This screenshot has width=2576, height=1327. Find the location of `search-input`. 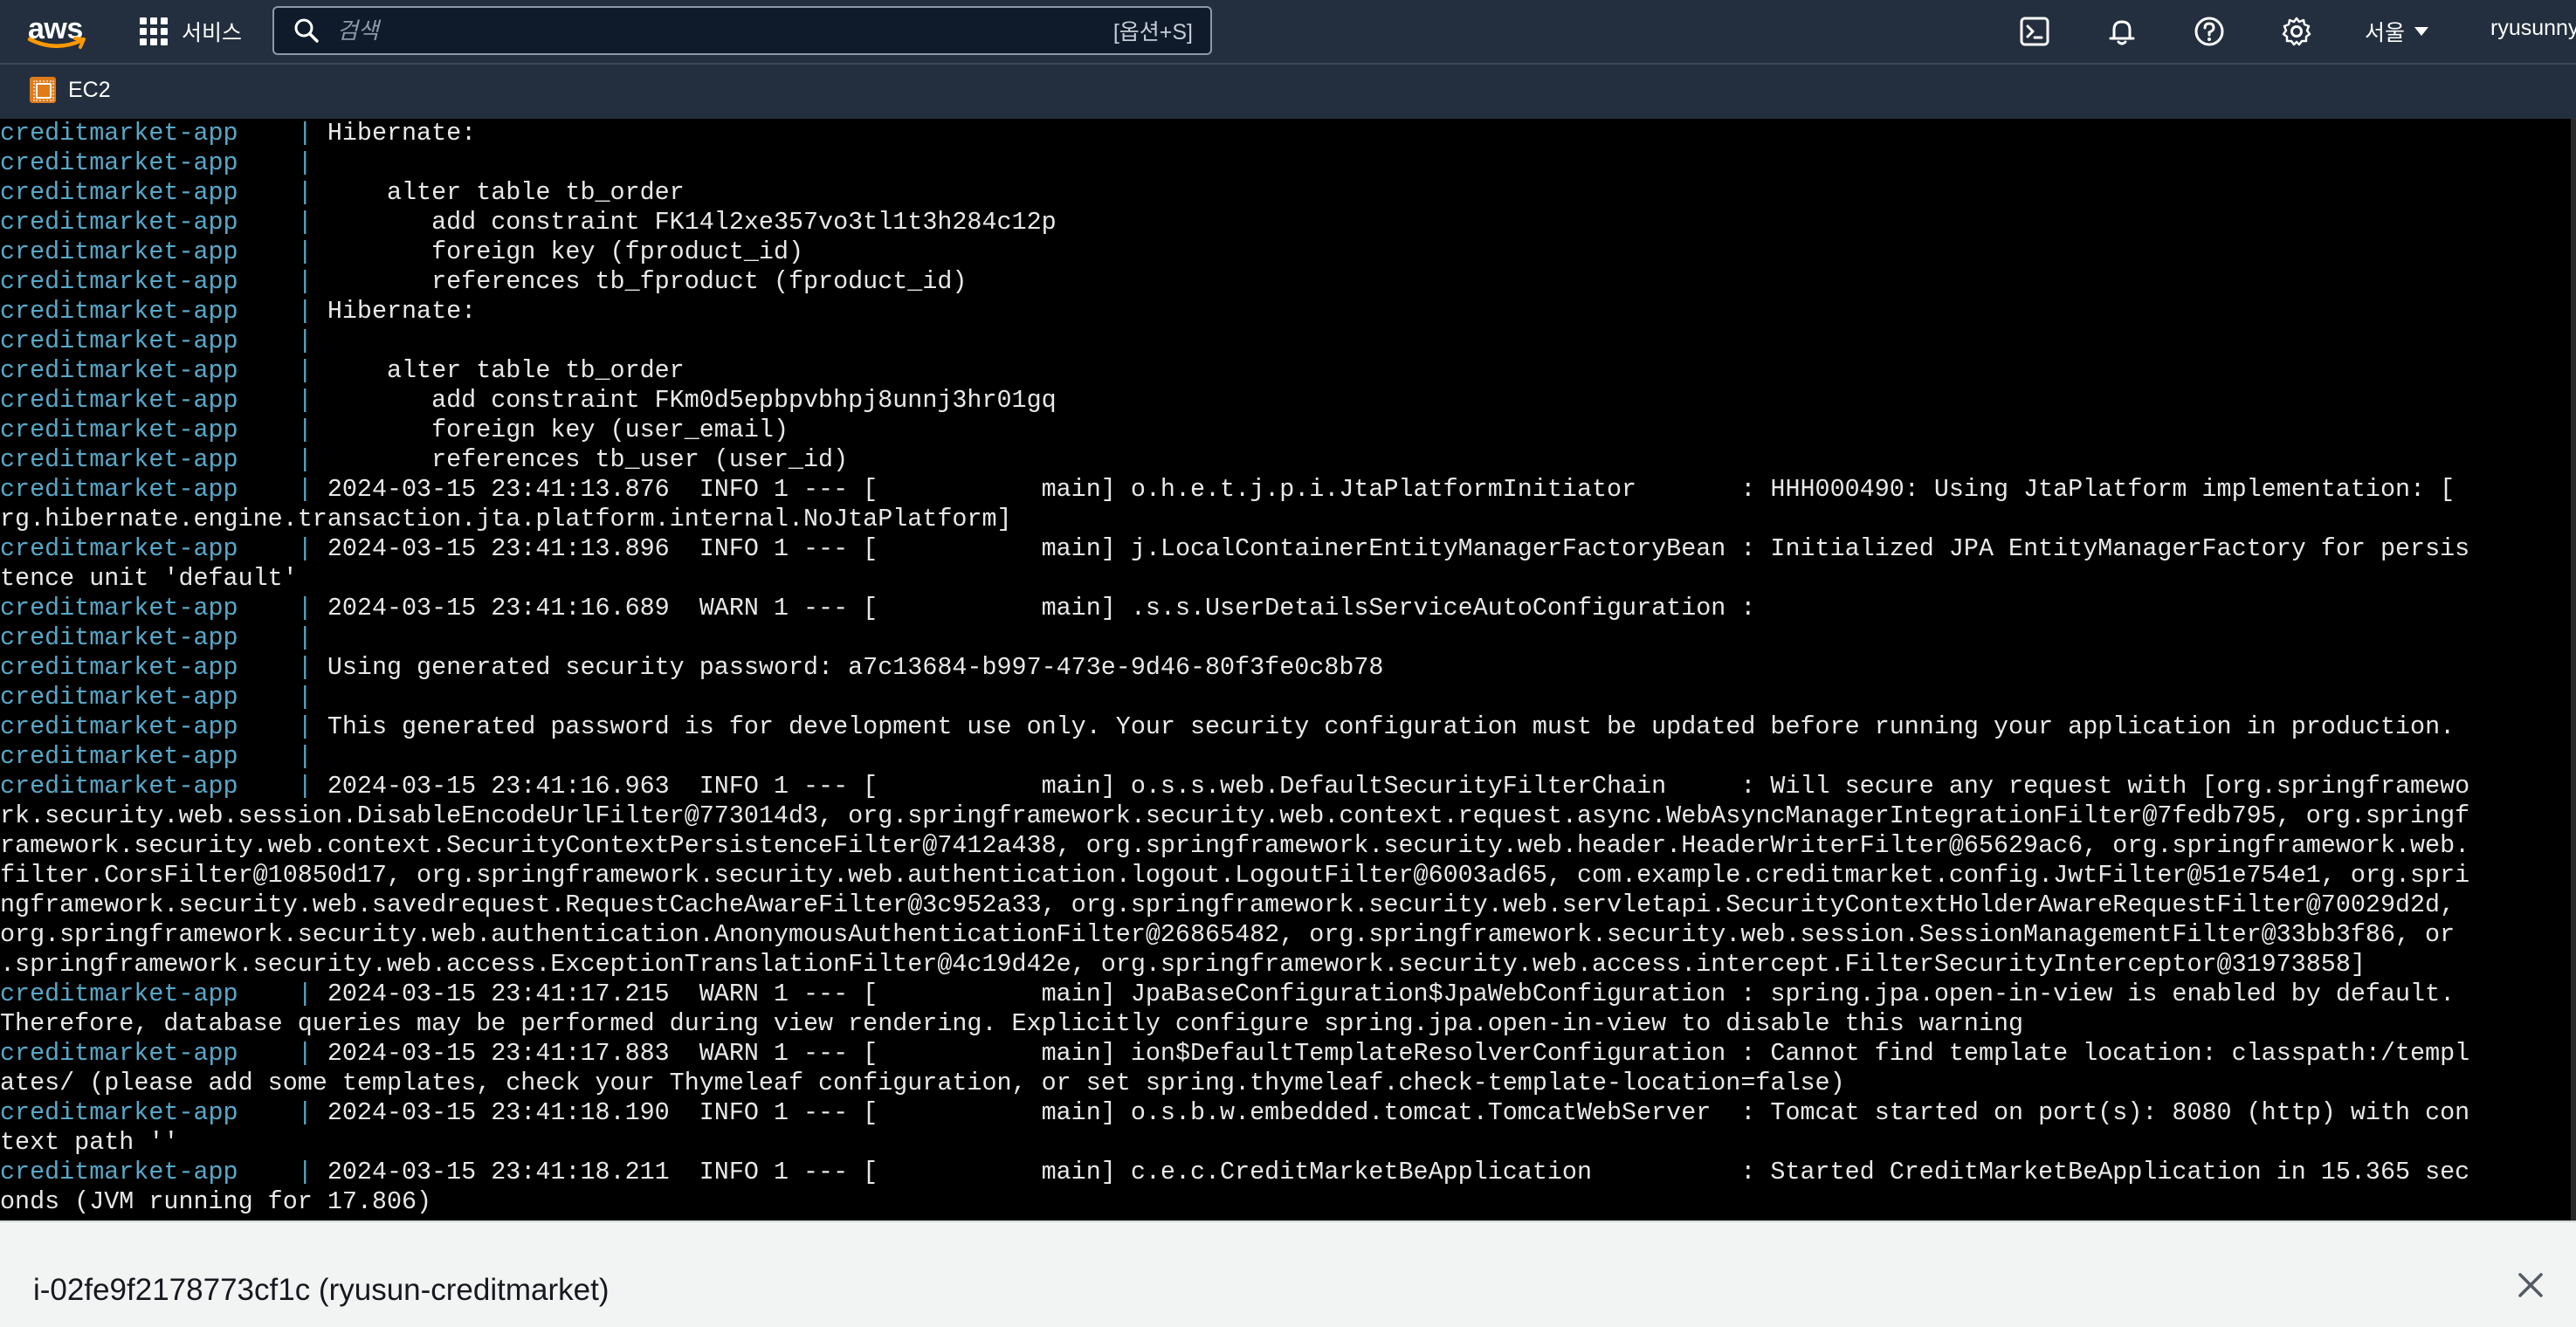

search-input is located at coordinates (724, 30).